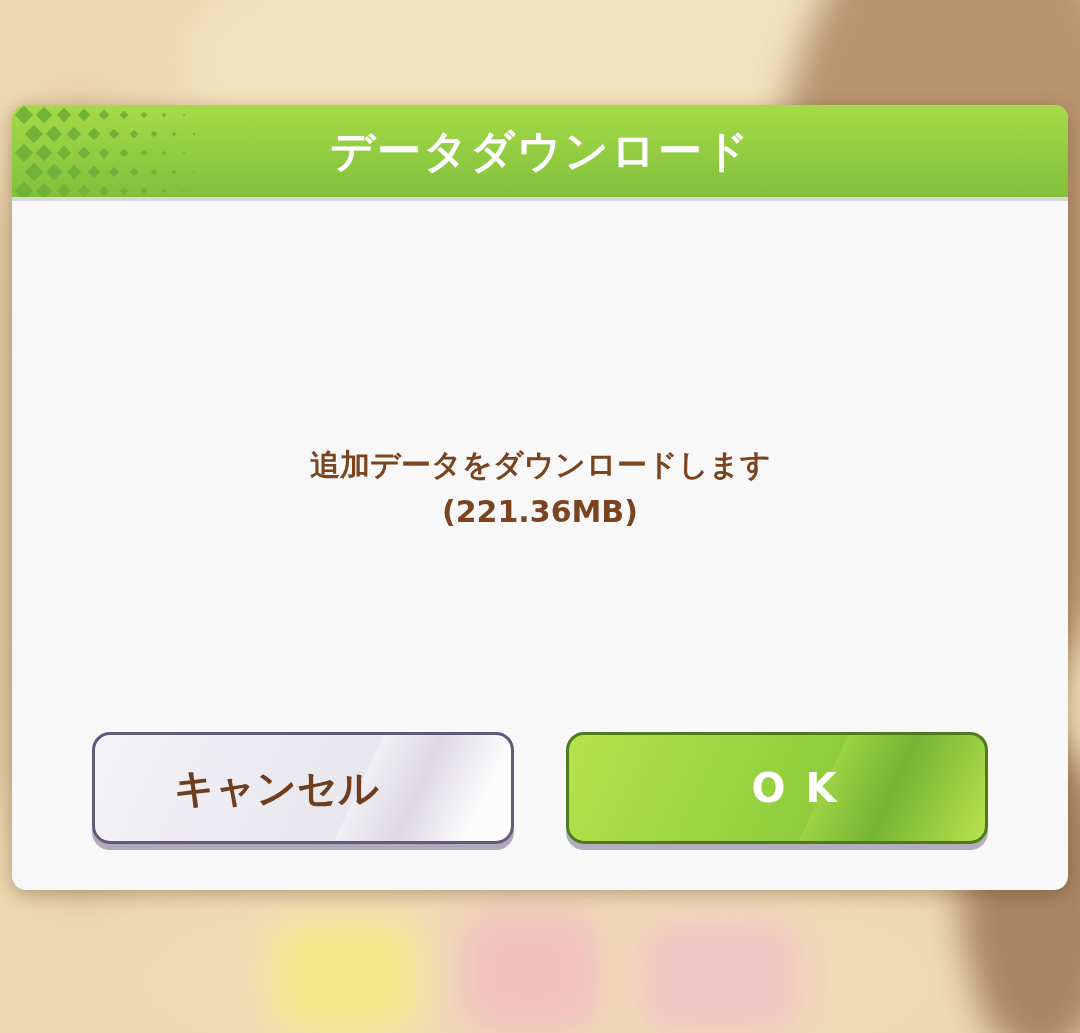  What do you see at coordinates (540, 464) in the screenshot?
I see `message-text: 追加データをダウンロードします` at bounding box center [540, 464].